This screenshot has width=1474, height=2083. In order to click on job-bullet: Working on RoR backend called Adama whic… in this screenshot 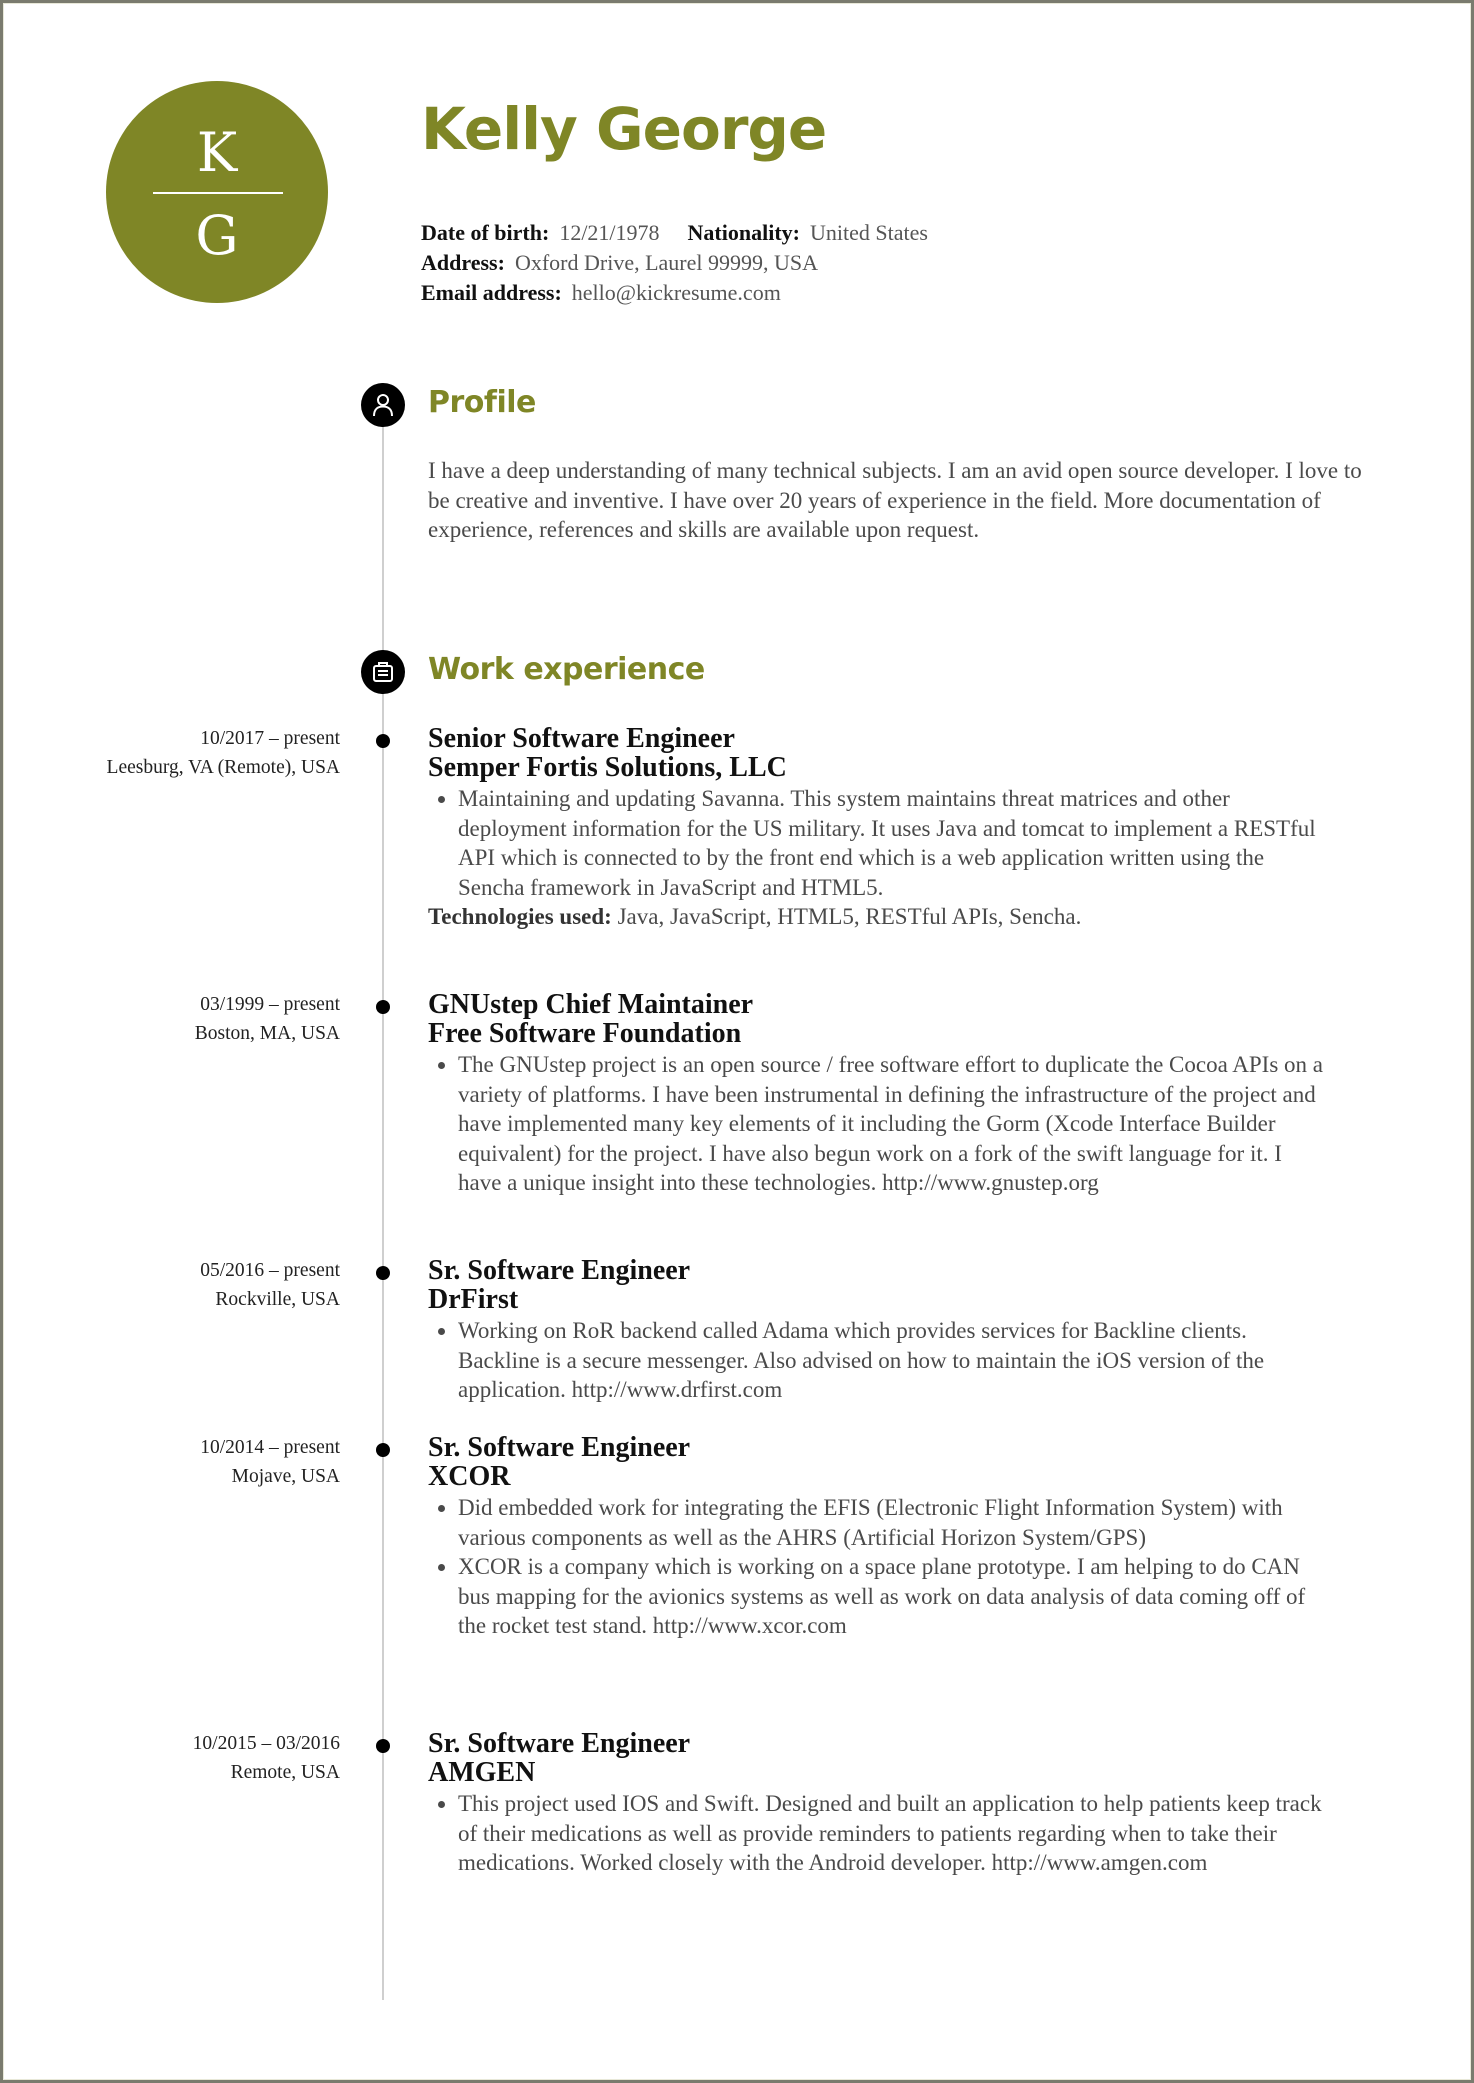, I will do `click(893, 1360)`.